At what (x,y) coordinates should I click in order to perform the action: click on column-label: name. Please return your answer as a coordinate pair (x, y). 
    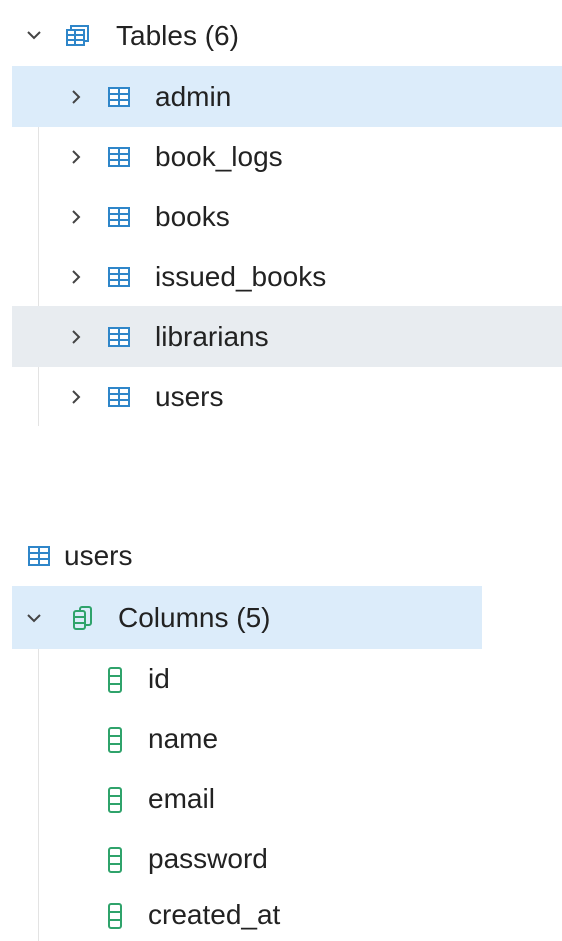
    Looking at the image, I should click on (183, 738).